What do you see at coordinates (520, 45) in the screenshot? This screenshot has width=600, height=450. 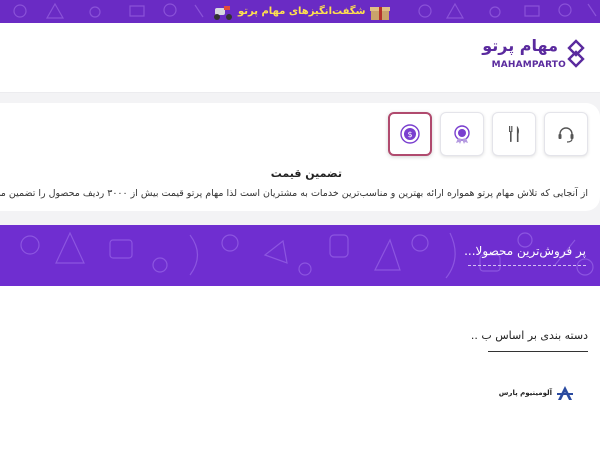 I see `logo-persian-text: مهام پرتو` at bounding box center [520, 45].